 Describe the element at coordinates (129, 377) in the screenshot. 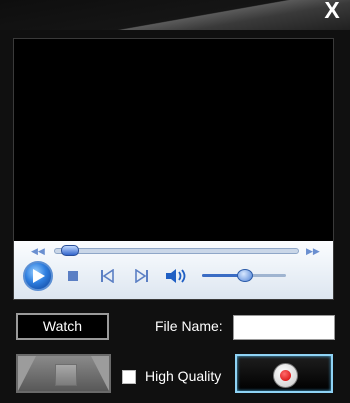

I see `high-quality-checkbox` at that location.